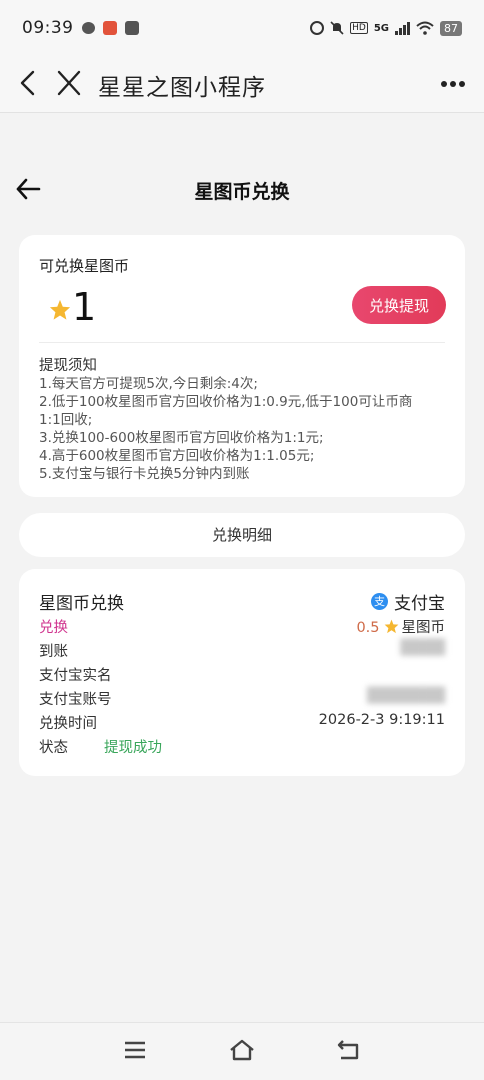  What do you see at coordinates (226, 402) in the screenshot?
I see `notice-line: 2.低于100枚星图币官方回收价格为1:0.9元,低于100可让币商` at bounding box center [226, 402].